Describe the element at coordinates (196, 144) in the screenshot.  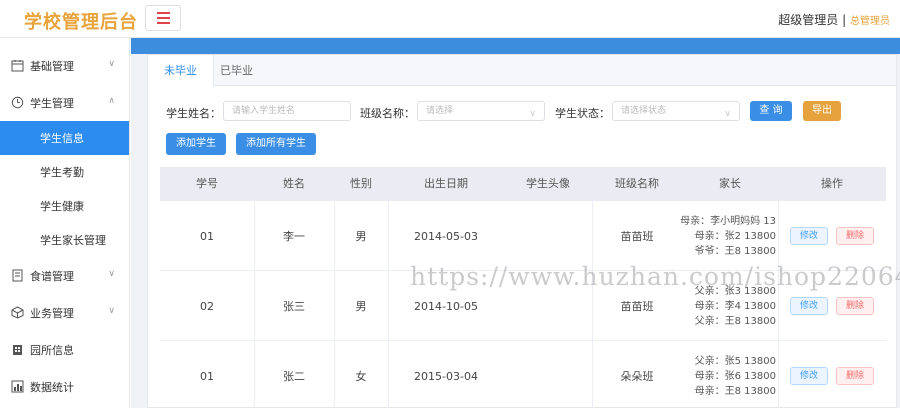
I see `add-student-button: 添加学生` at that location.